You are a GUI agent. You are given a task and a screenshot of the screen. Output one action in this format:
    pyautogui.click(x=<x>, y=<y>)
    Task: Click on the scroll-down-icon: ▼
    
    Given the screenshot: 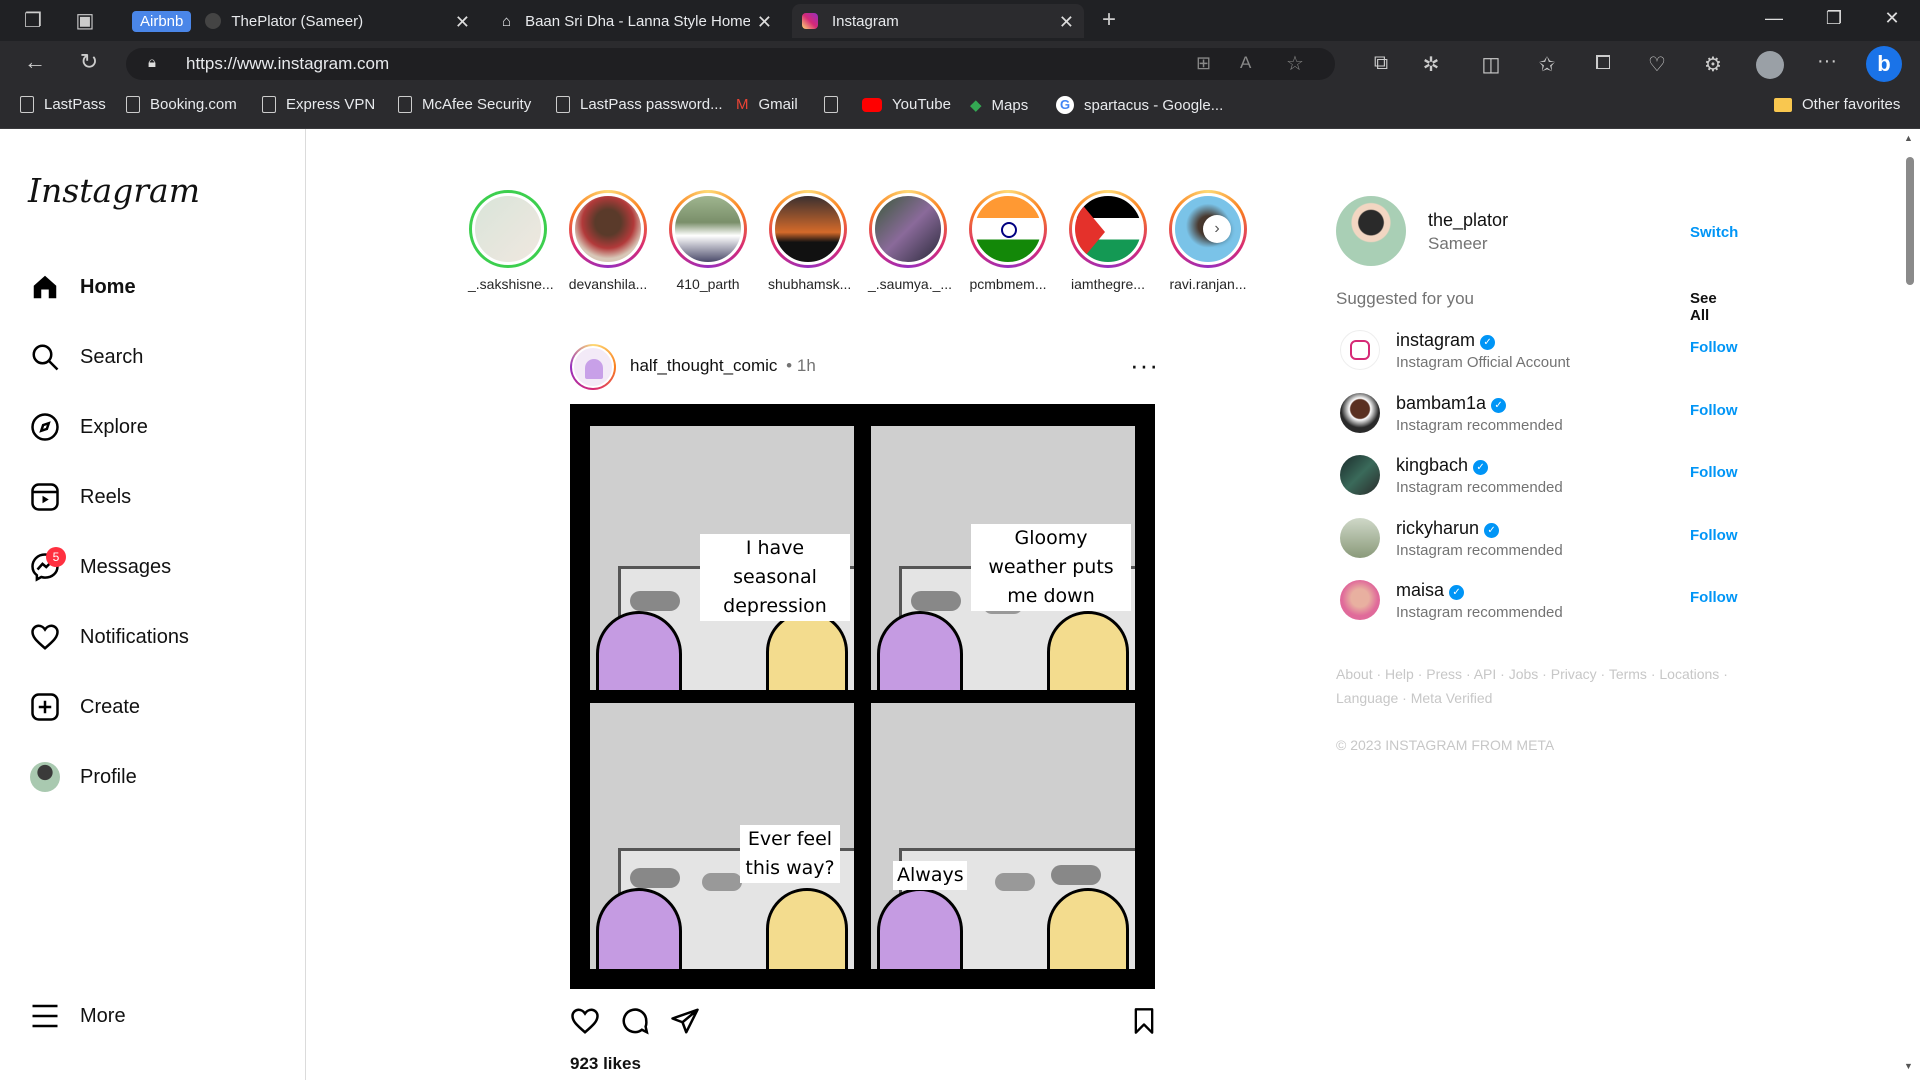 What is the action you would take?
    pyautogui.click(x=1908, y=1066)
    